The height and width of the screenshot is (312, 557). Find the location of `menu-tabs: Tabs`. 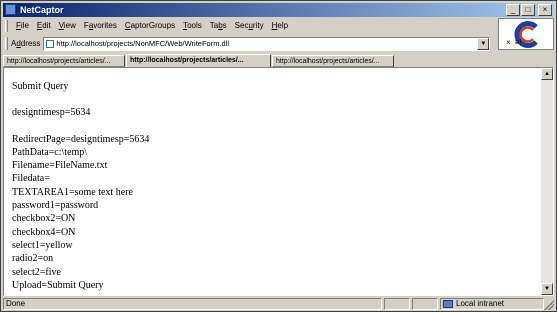

menu-tabs: Tabs is located at coordinates (218, 25).